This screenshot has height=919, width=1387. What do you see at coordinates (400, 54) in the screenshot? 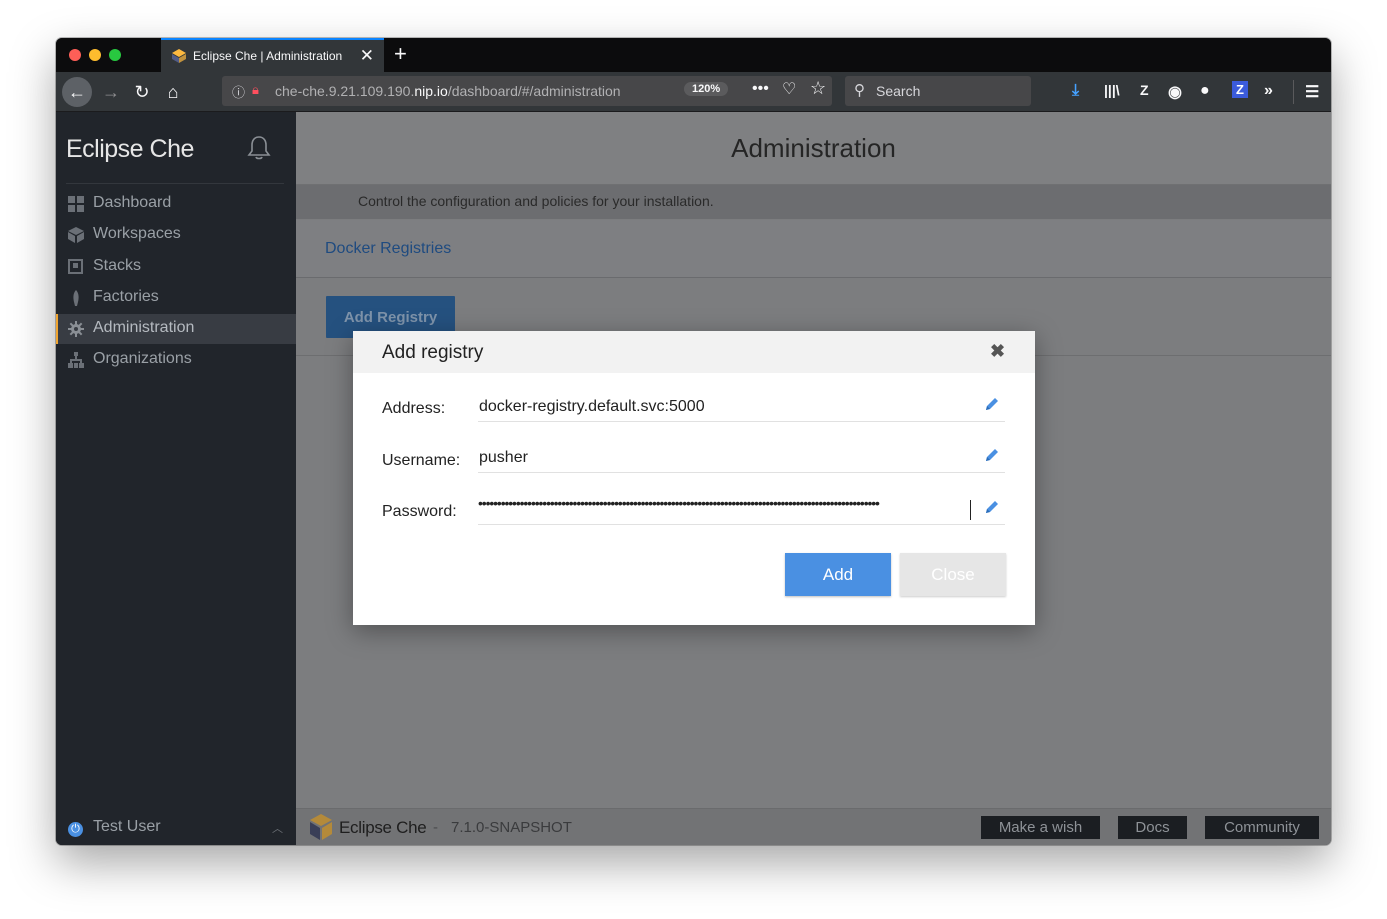
I see `new-tab-button: +` at bounding box center [400, 54].